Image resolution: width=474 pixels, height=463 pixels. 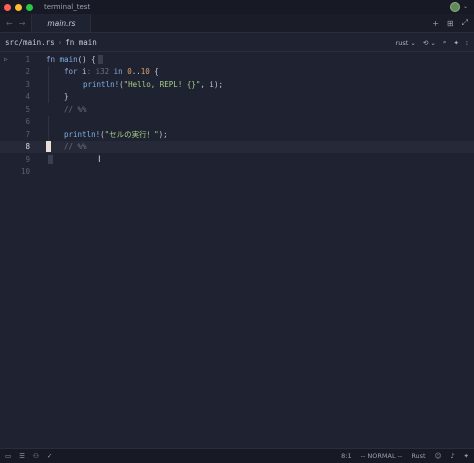 I want to click on code-line-3: 3 println!("Hello, REPL! {}", i);, so click(x=237, y=84).